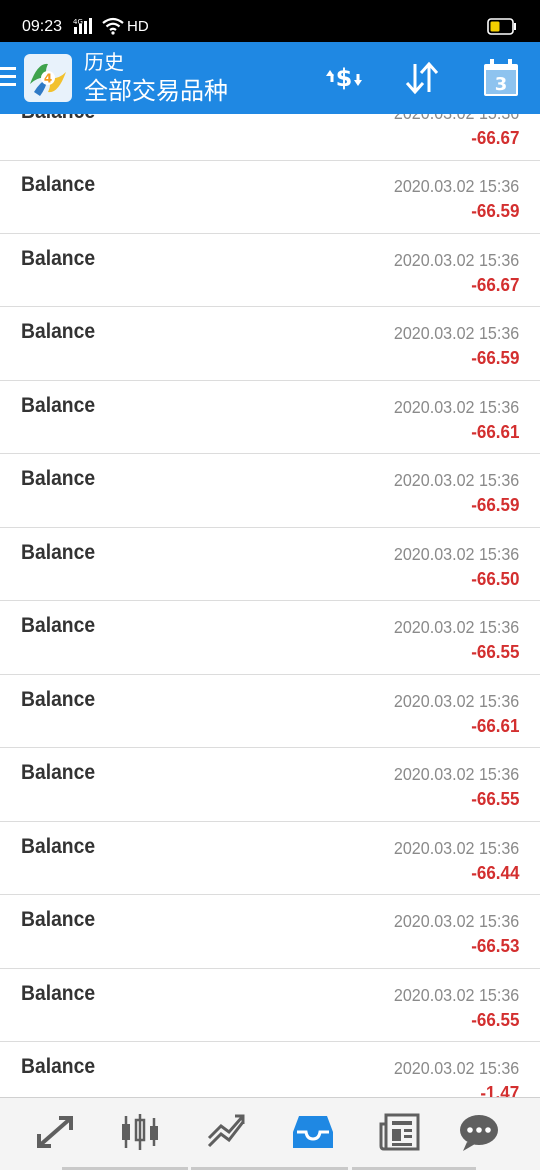  Describe the element at coordinates (501, 84) in the screenshot. I see `calendar-day: 3` at that location.